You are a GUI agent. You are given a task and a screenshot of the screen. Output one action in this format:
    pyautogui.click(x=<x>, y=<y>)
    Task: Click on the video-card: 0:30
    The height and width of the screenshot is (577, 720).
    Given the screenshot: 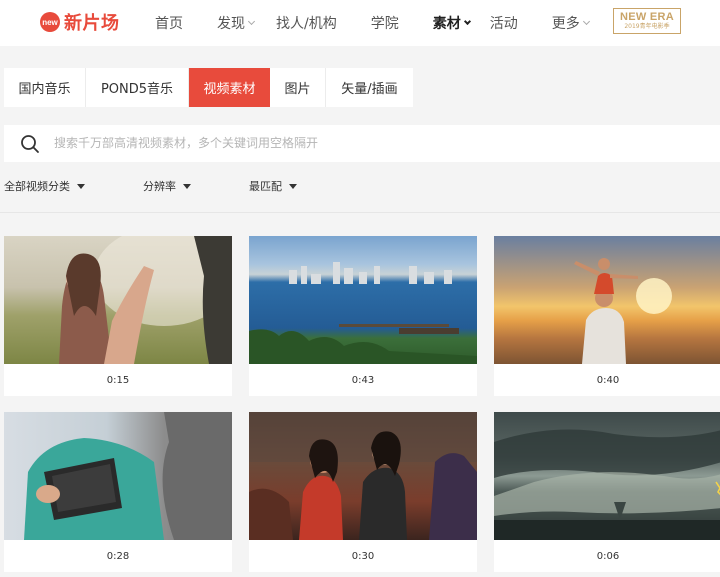 What is the action you would take?
    pyautogui.click(x=363, y=492)
    